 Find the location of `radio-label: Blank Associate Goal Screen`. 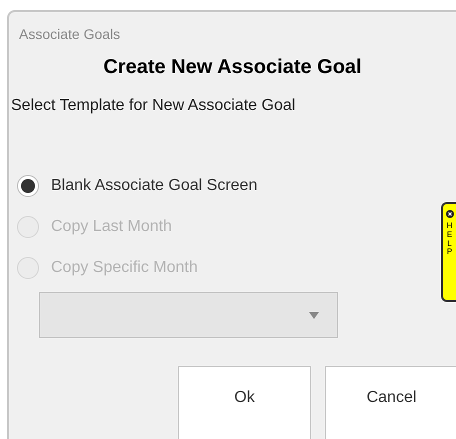

radio-label: Blank Associate Goal Screen is located at coordinates (154, 186).